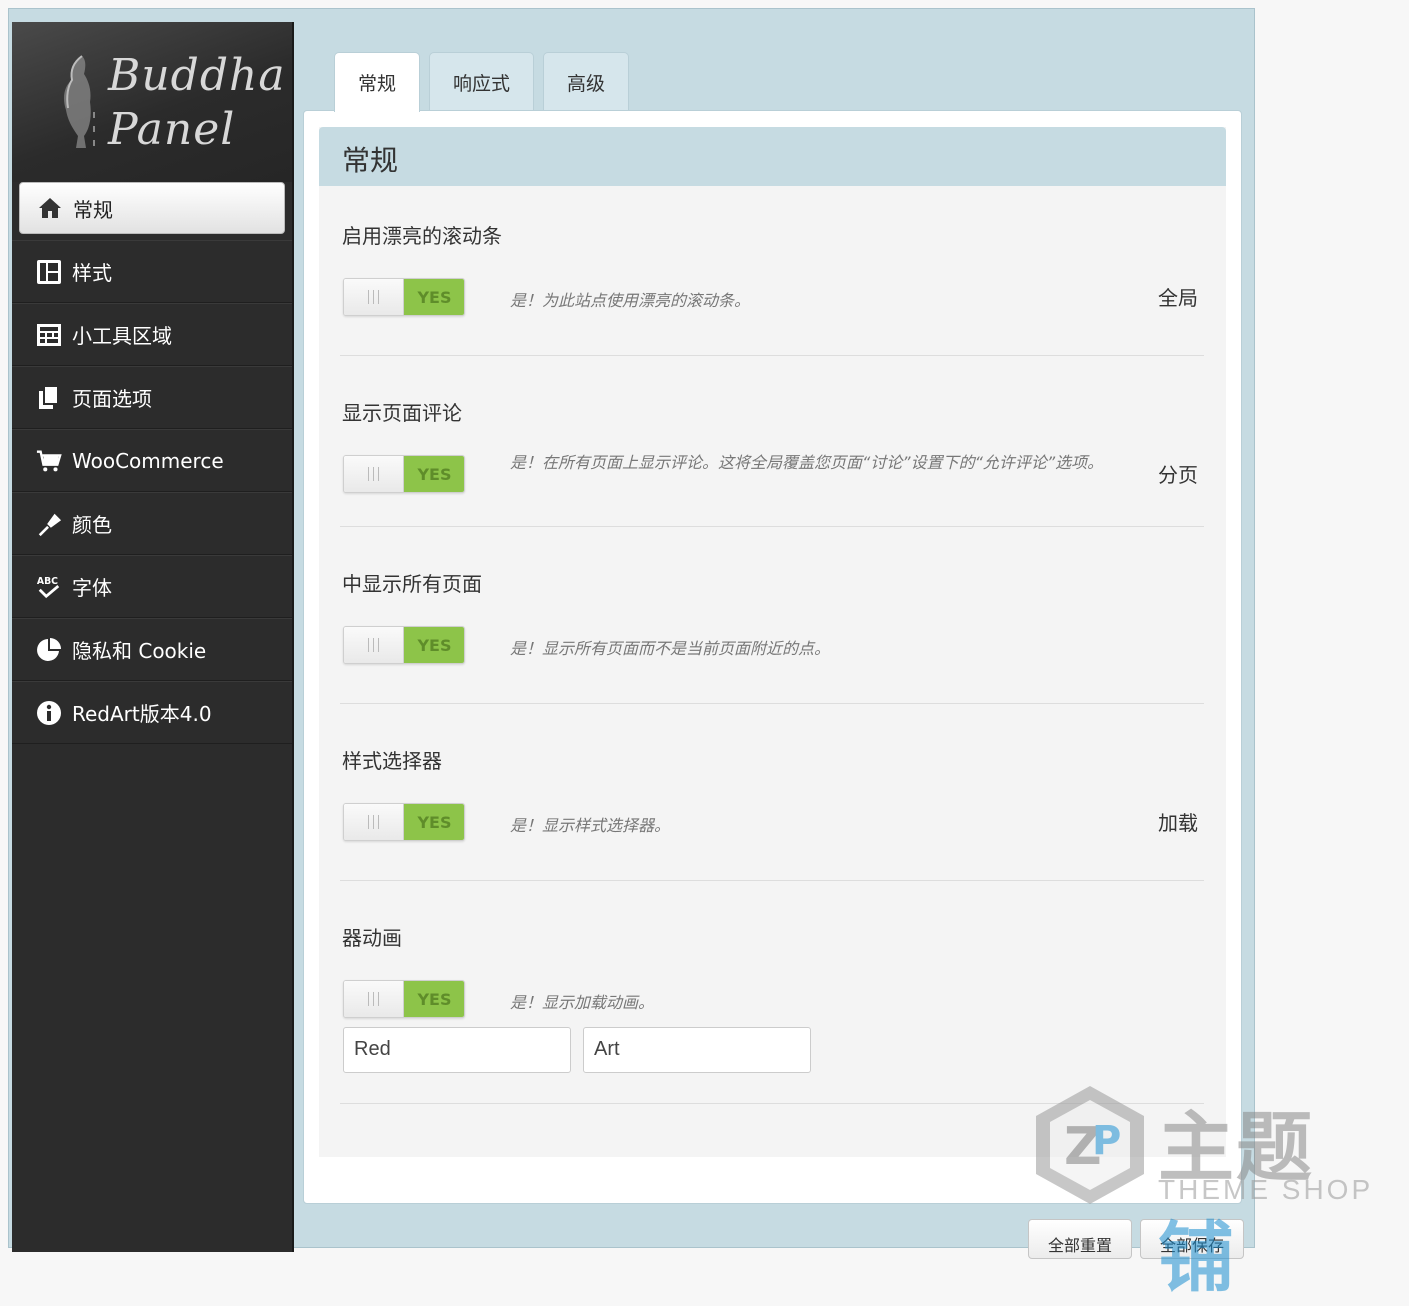 The image size is (1409, 1306). What do you see at coordinates (412, 584) in the screenshot?
I see `option-title: 中显示所有页面` at bounding box center [412, 584].